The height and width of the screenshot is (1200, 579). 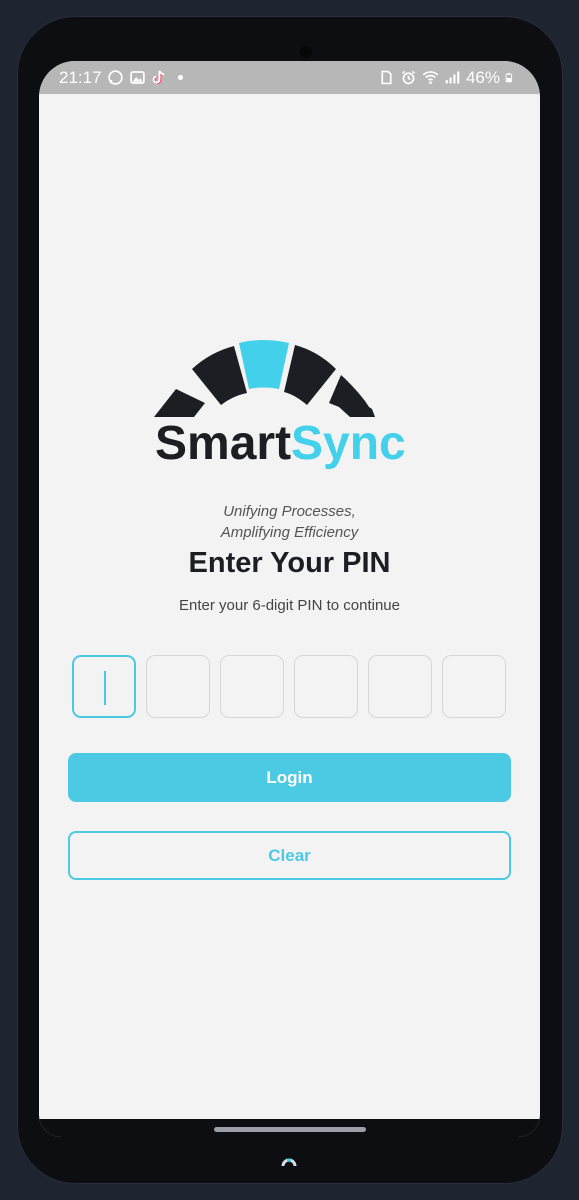 What do you see at coordinates (306, 52) in the screenshot?
I see `front-camera` at bounding box center [306, 52].